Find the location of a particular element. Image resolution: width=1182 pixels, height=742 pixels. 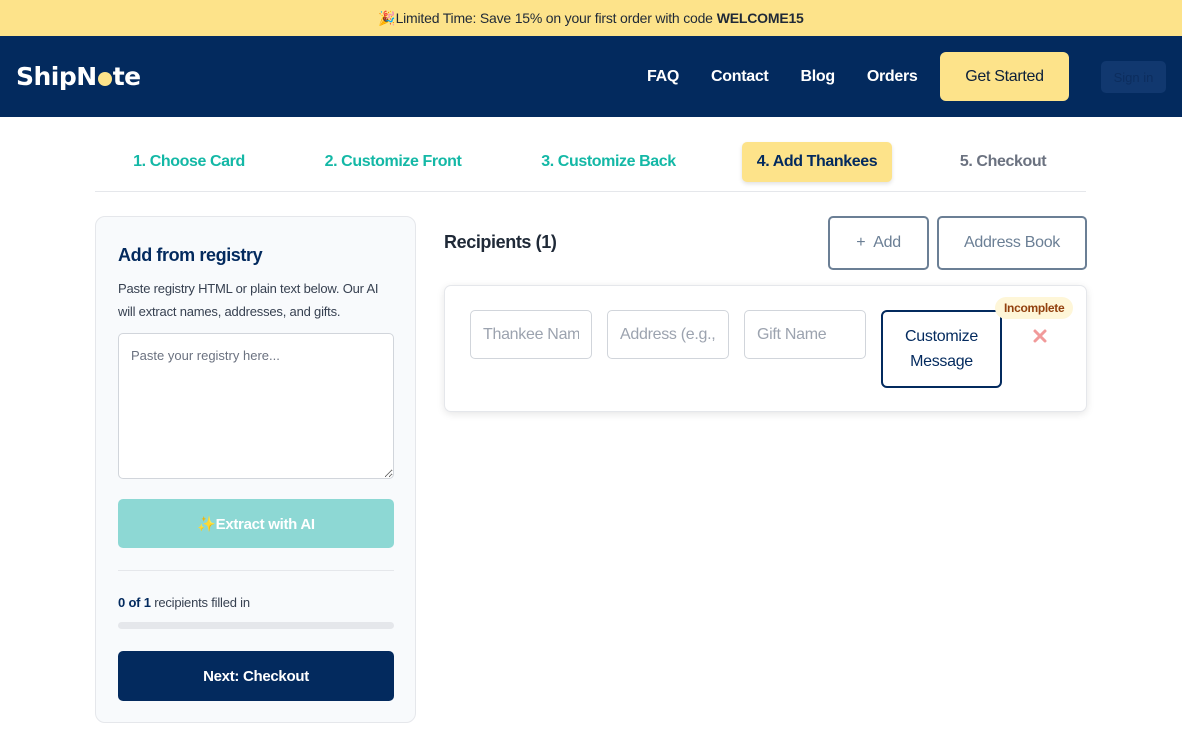

gift-name-input is located at coordinates (805, 334).